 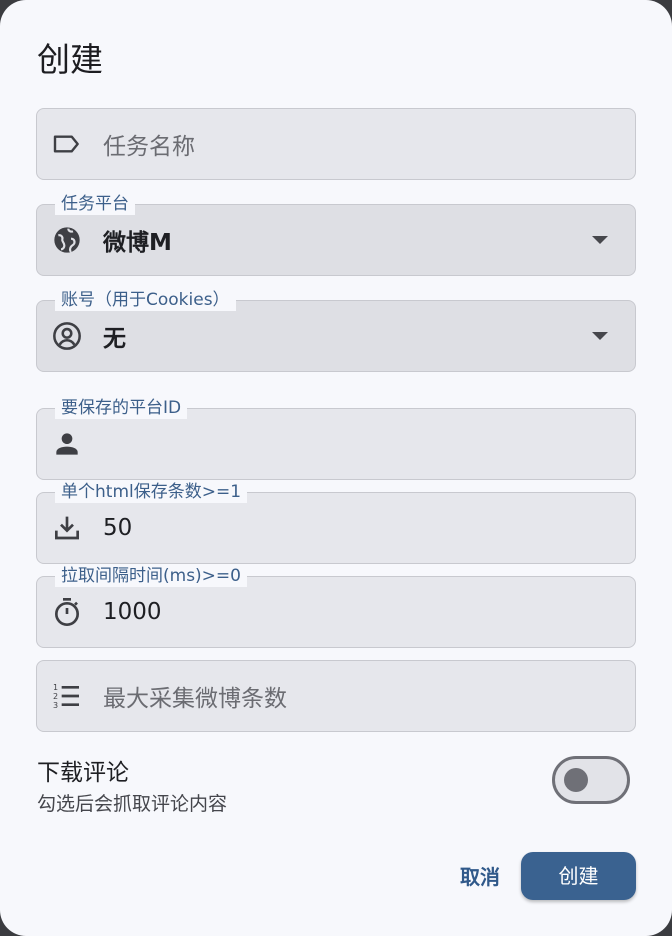 I want to click on globe-icon, so click(x=67, y=240).